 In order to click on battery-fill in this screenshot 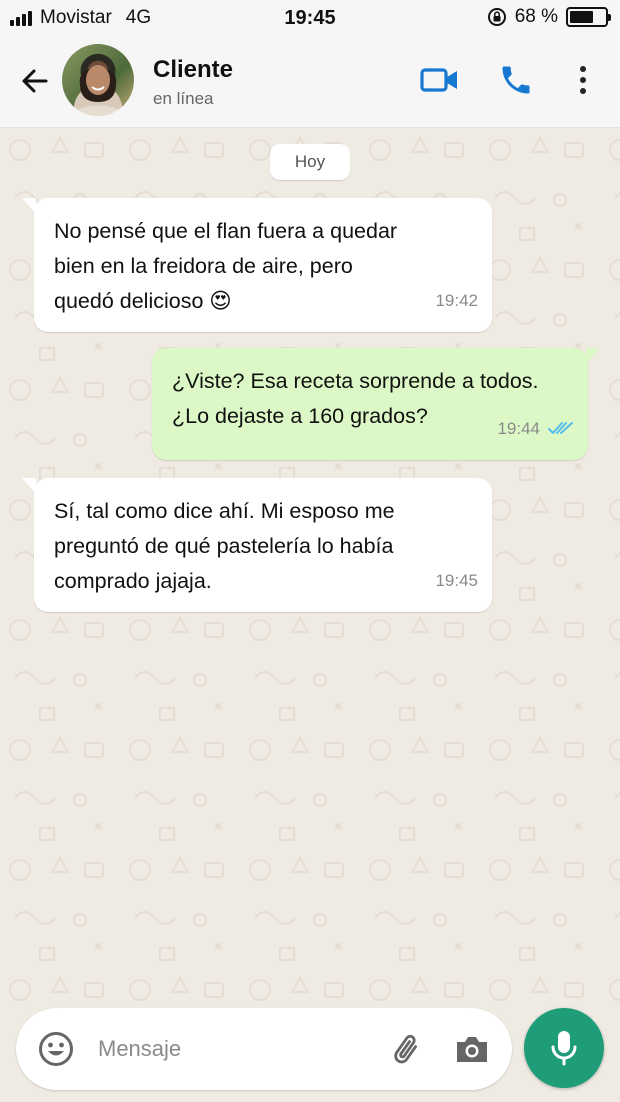, I will do `click(582, 17)`.